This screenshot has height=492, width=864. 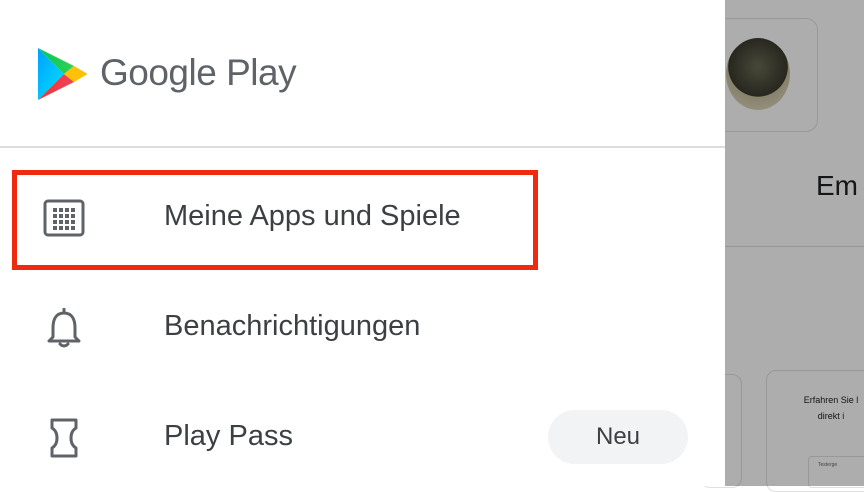 I want to click on header-divider, so click(x=362, y=147).